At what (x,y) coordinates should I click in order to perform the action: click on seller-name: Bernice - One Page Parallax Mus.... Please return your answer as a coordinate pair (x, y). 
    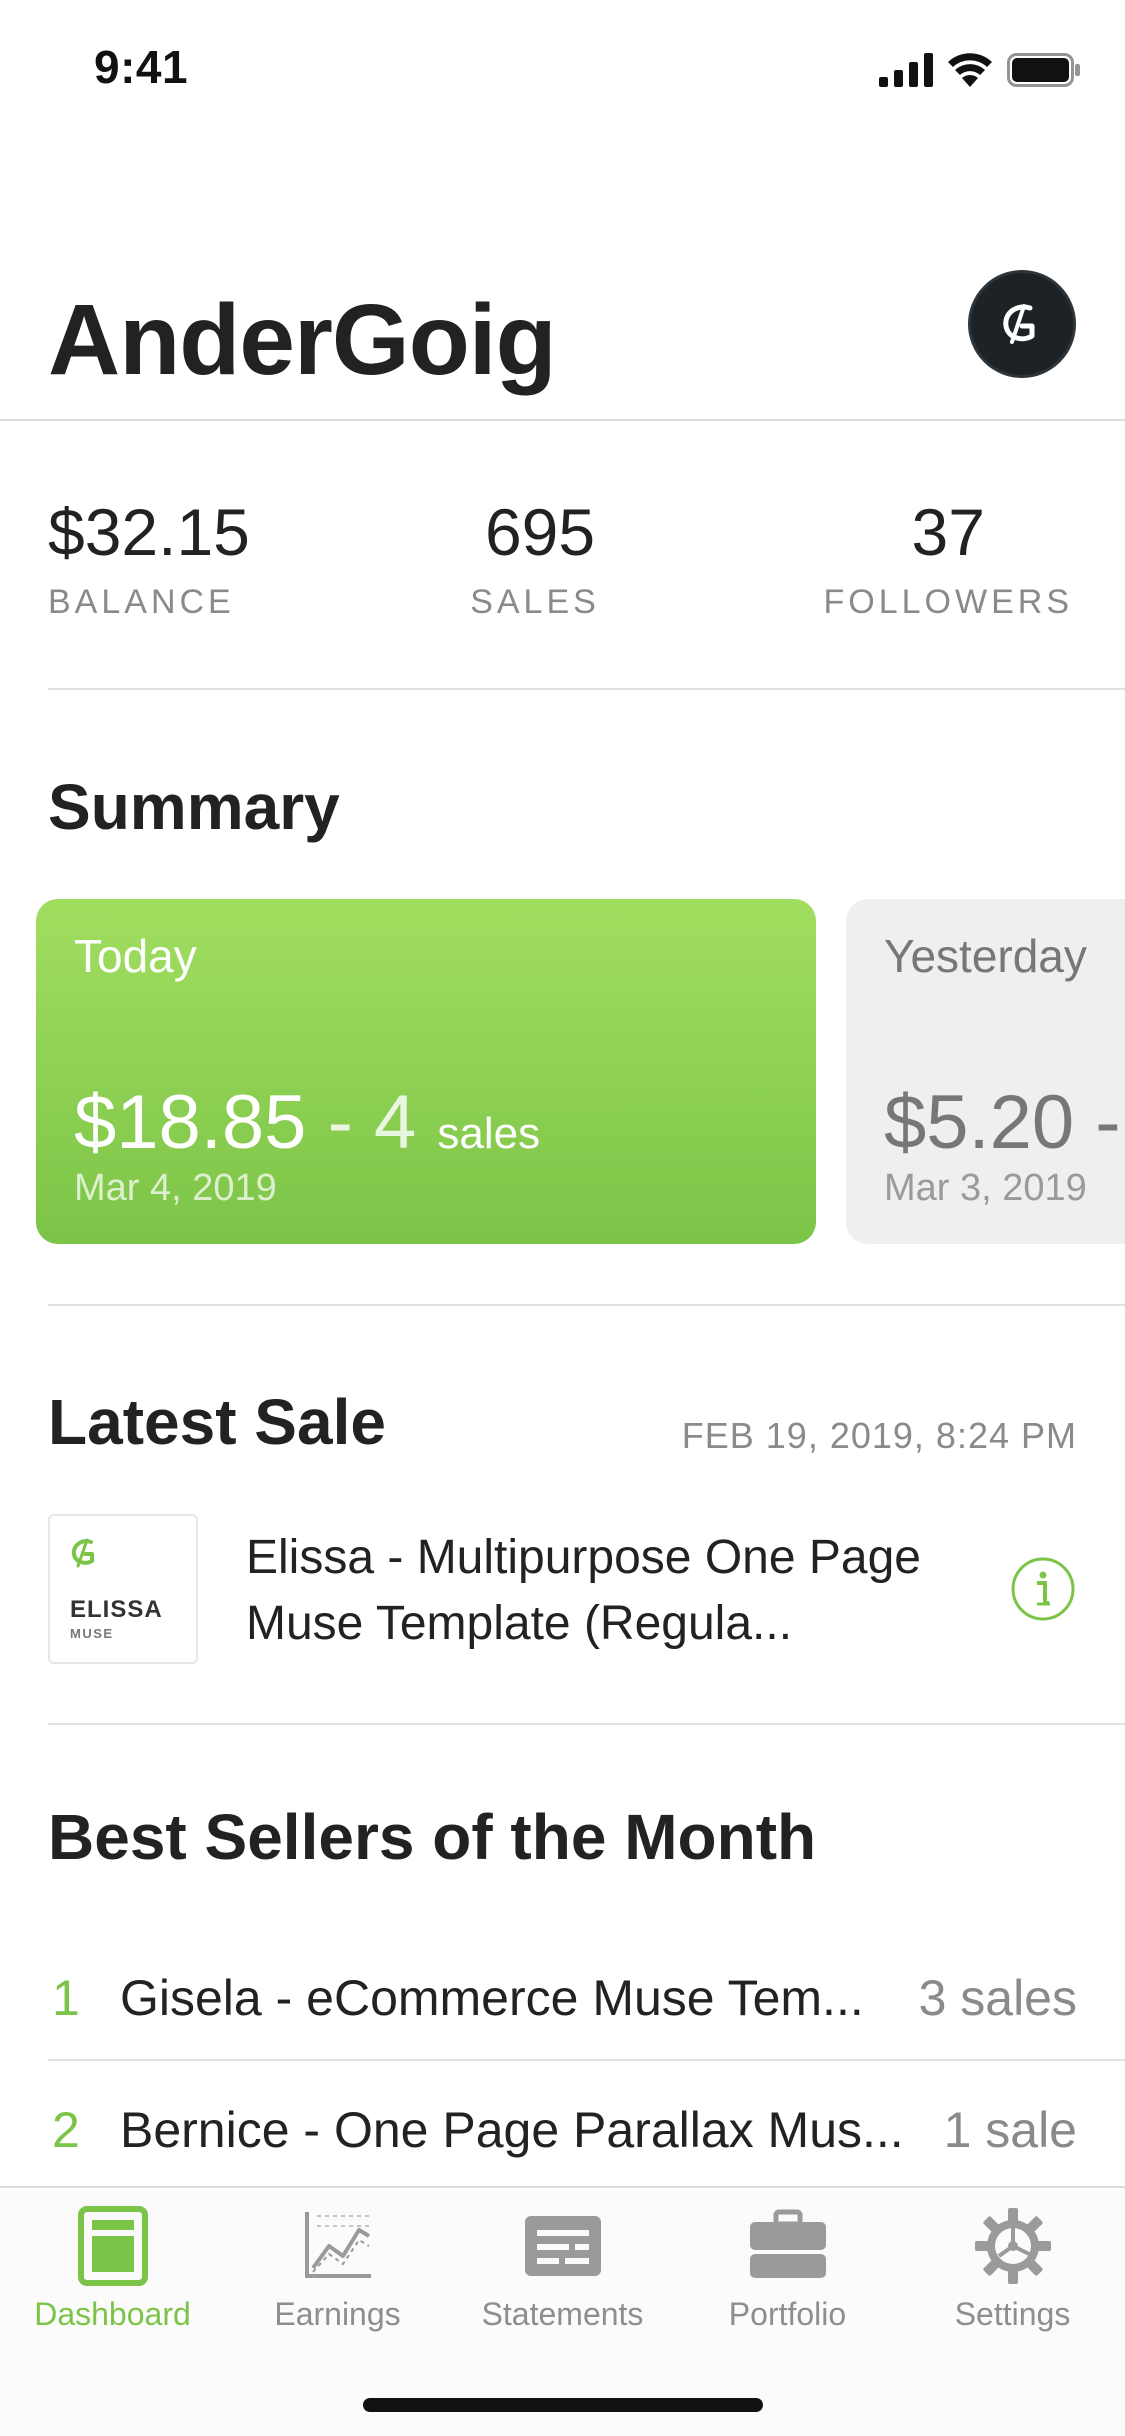
    Looking at the image, I should click on (512, 2130).